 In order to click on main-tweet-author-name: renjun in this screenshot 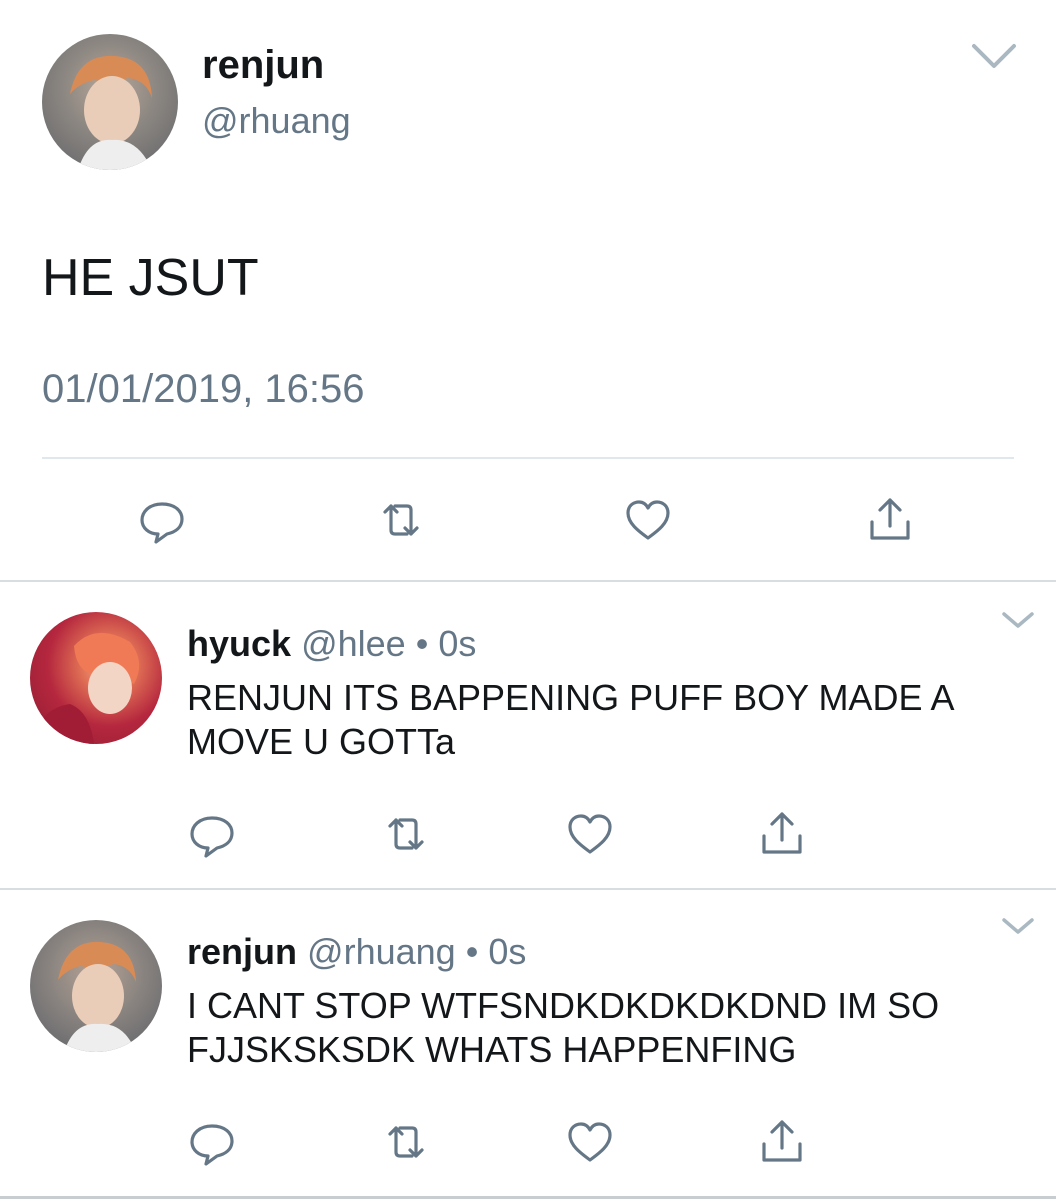, I will do `click(263, 65)`.